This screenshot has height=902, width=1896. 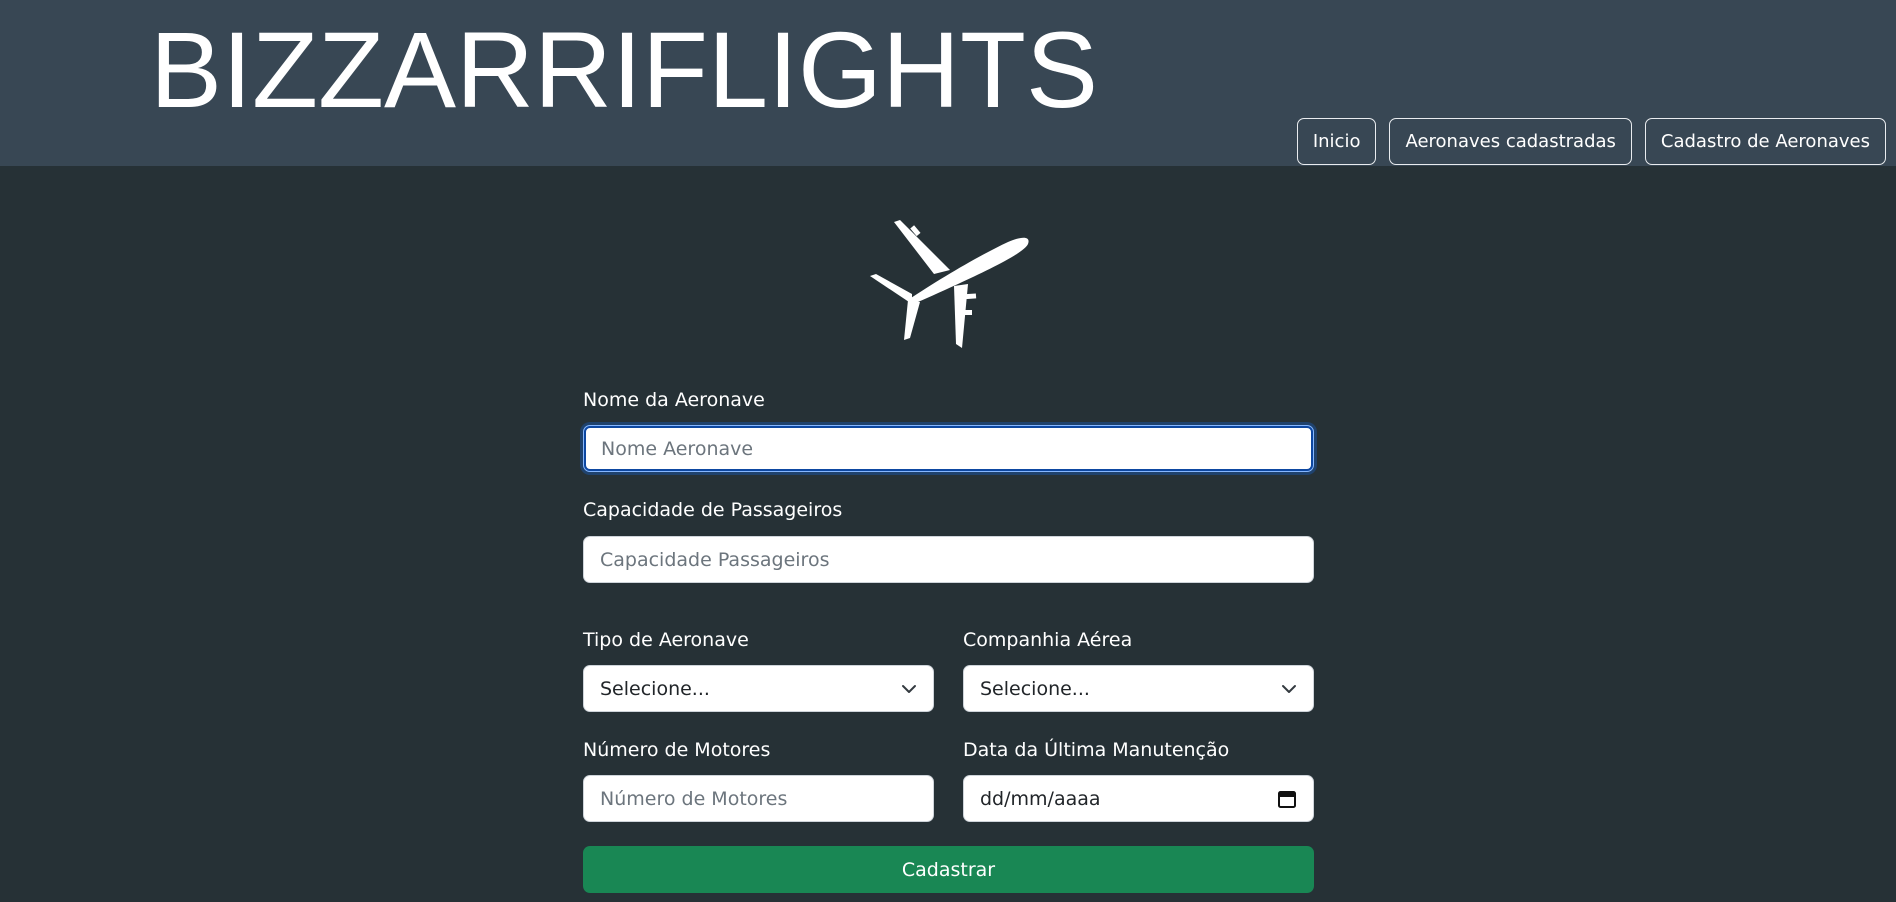 I want to click on capacidade-passageiros-input: Capacidade Passageiros, so click(x=948, y=559).